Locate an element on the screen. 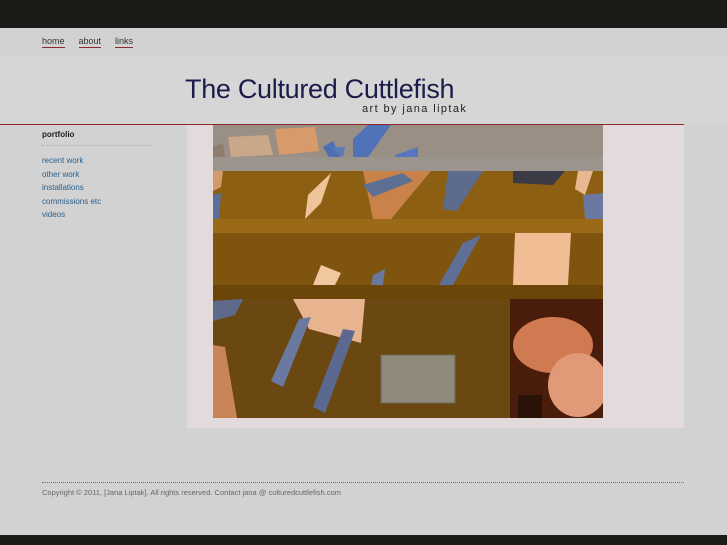 The width and height of the screenshot is (727, 545). nav-about-link: about is located at coordinates (90, 42).